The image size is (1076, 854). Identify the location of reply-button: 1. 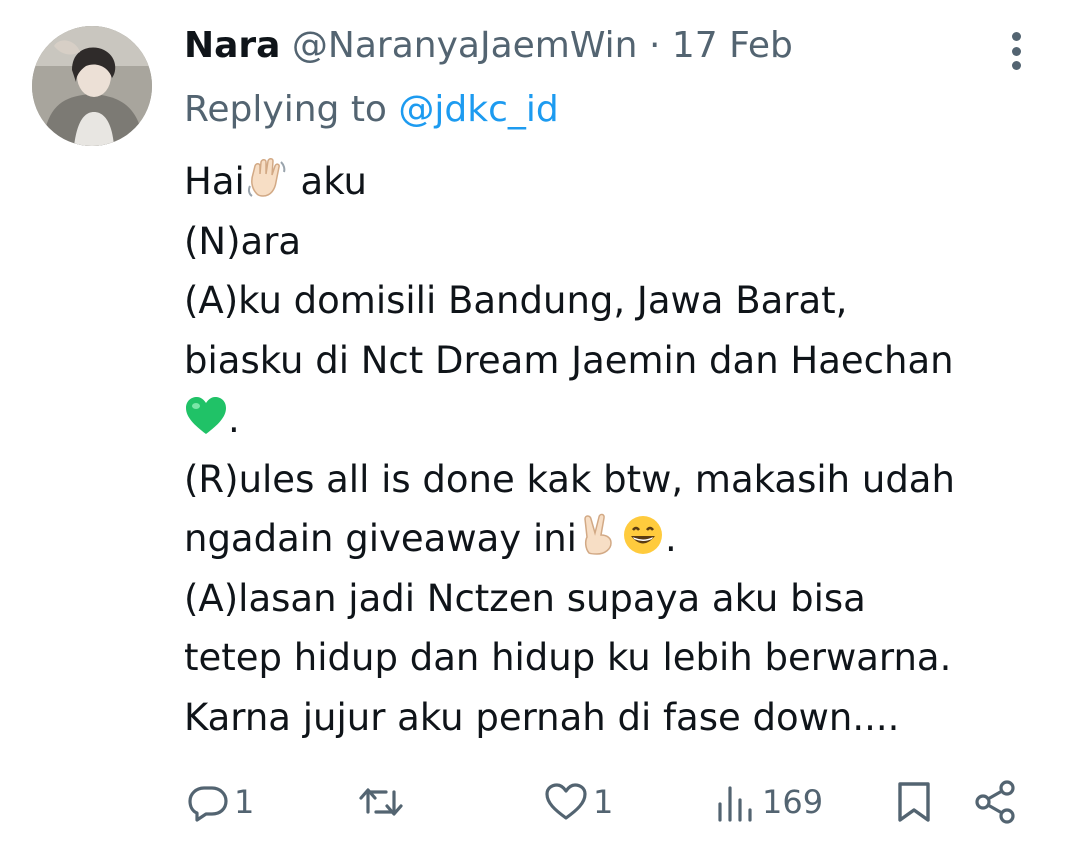
(220, 802).